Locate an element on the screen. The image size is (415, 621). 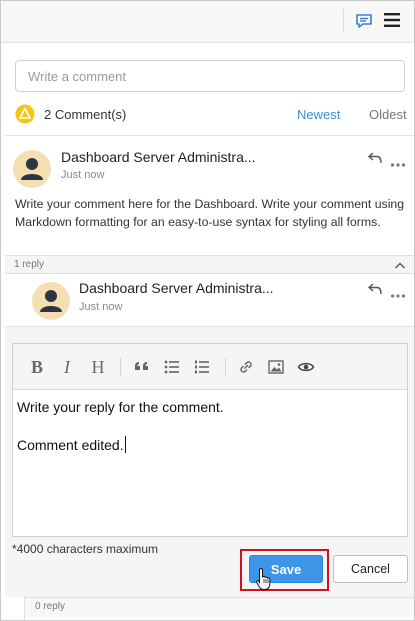
sort-newest-link: Newest is located at coordinates (318, 114).